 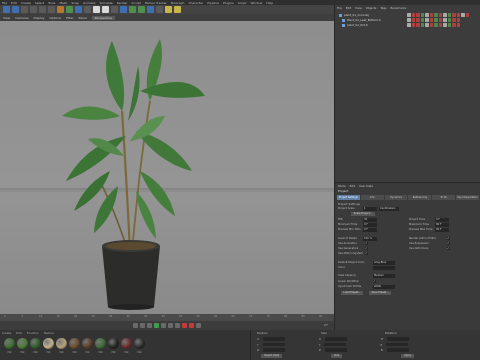 I want to click on object-menu-item: File, so click(x=339, y=8).